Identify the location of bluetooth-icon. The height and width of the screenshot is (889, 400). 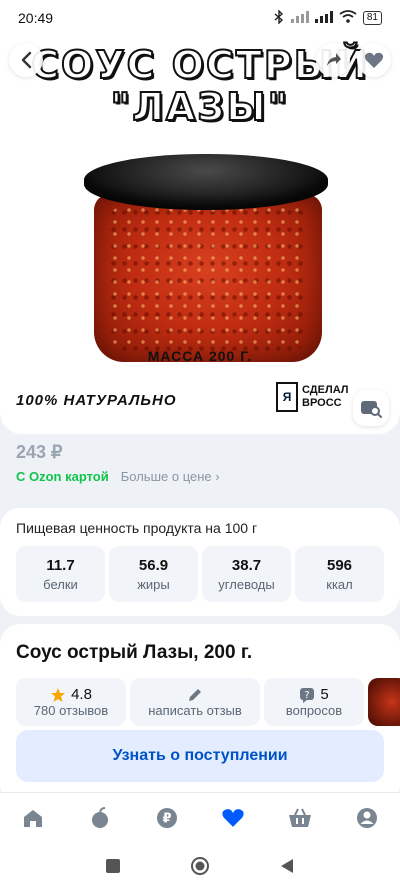
(279, 17).